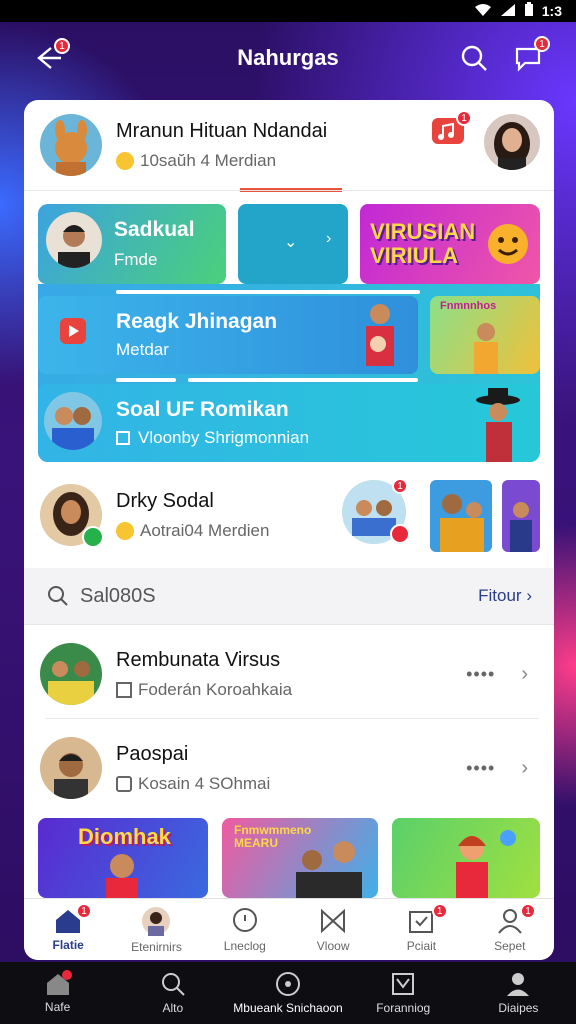  Describe the element at coordinates (245, 929) in the screenshot. I see `nav-item-chat: Lneclog` at that location.